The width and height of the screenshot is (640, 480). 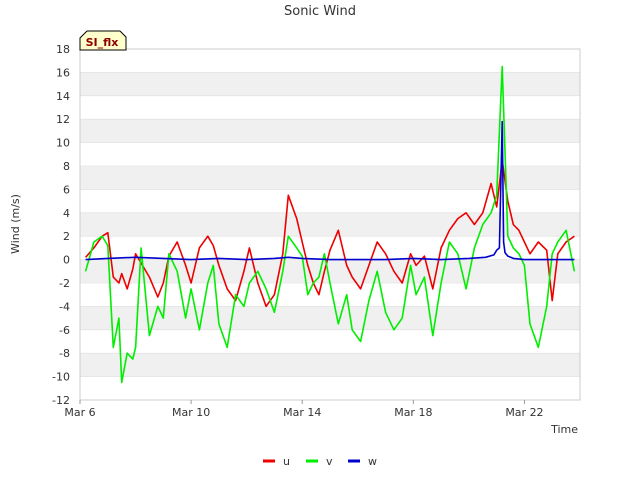 I want to click on chart-title: Sonic Wind, so click(x=320, y=11).